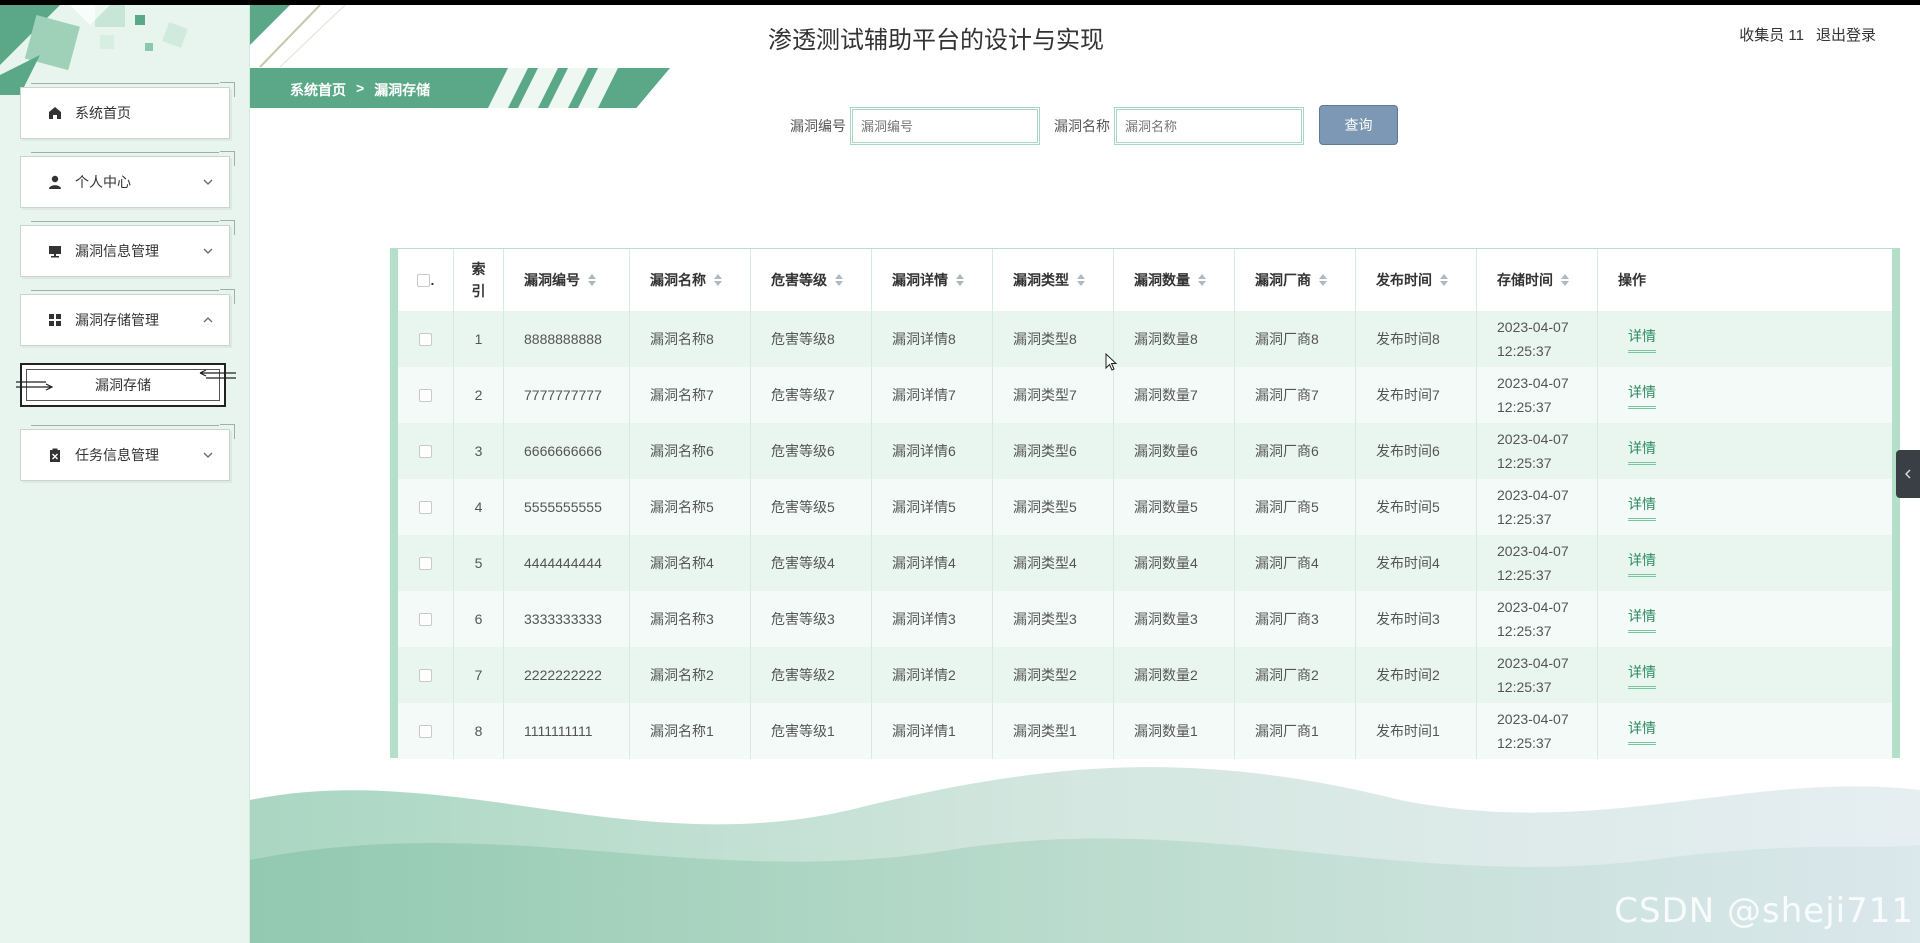 This screenshot has width=1920, height=943. I want to click on select-all-checkbox, so click(423, 280).